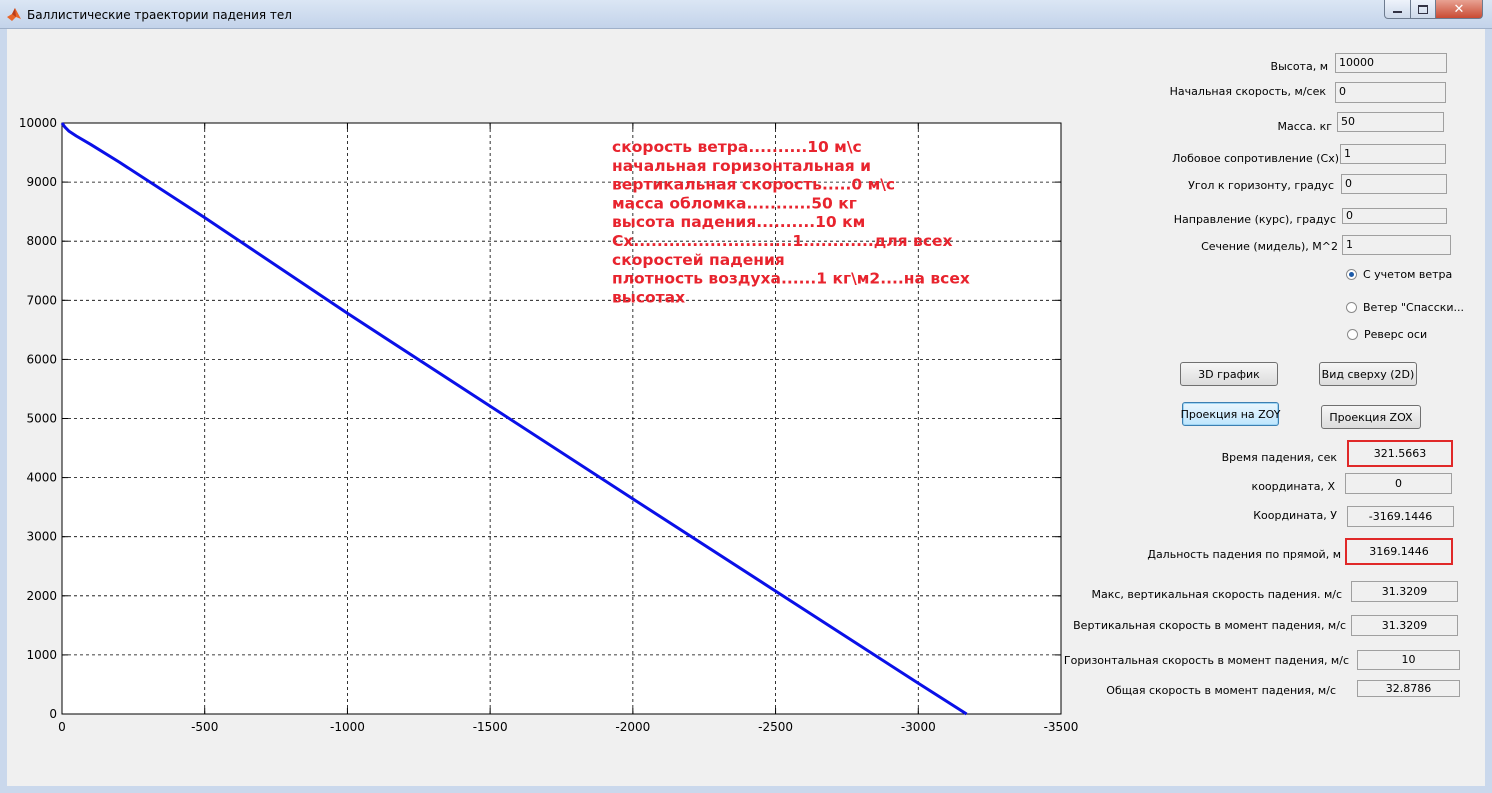  I want to click on annotation-line: вертикальная скорость.....0 м\с, so click(753, 185).